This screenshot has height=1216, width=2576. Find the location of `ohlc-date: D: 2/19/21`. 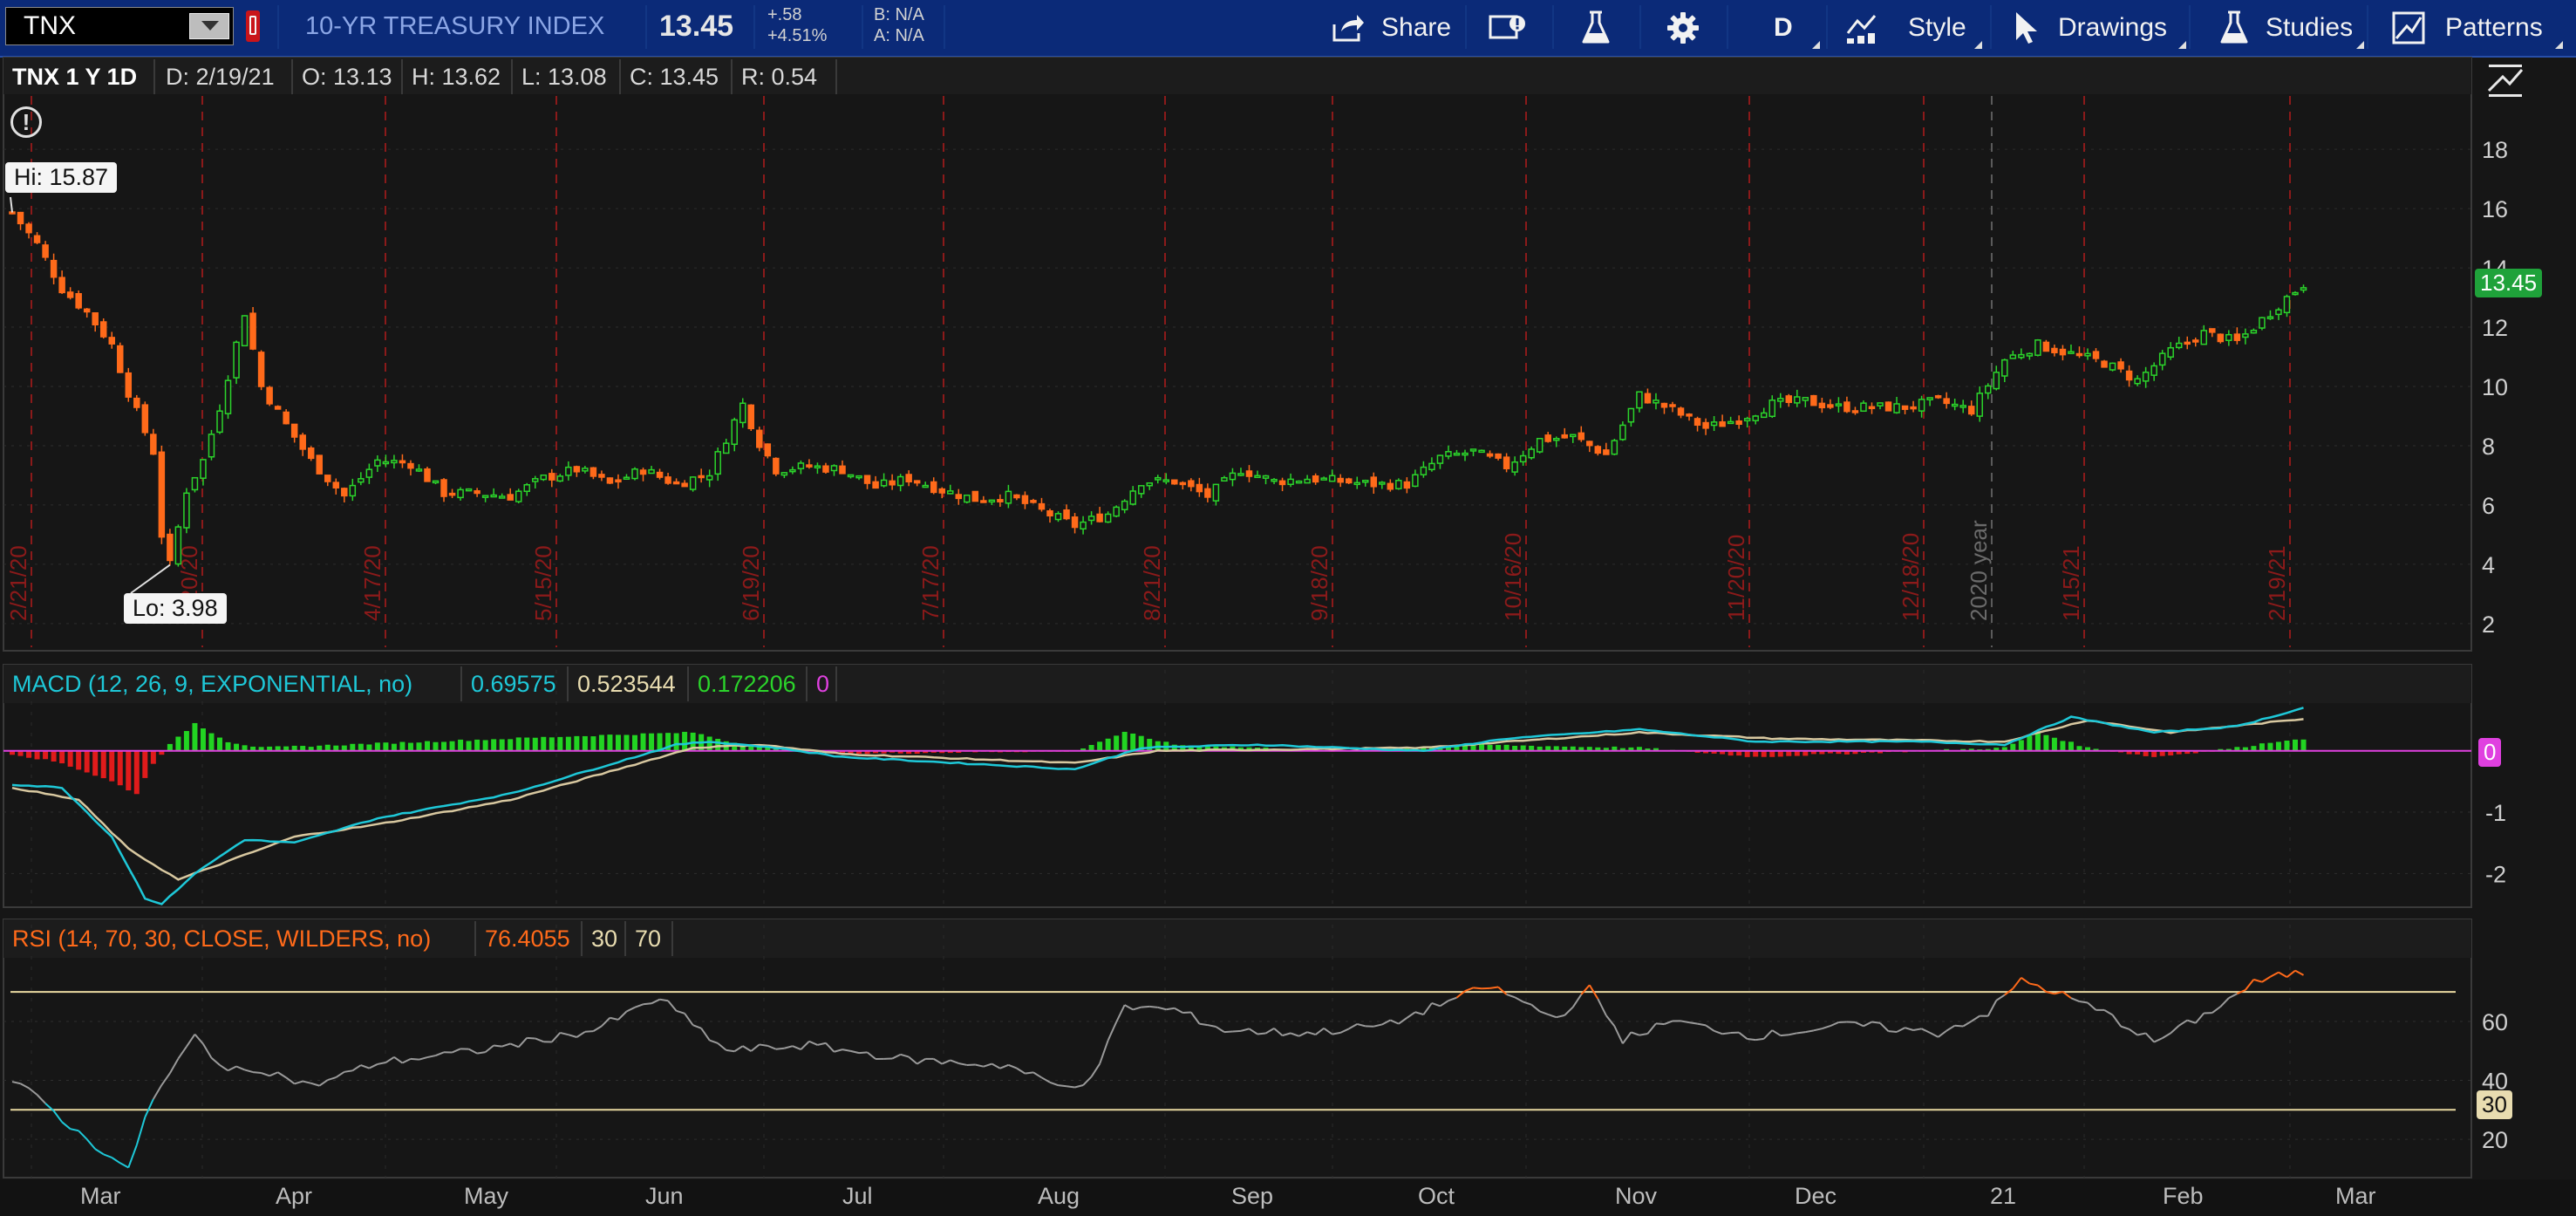

ohlc-date: D: 2/19/21 is located at coordinates (225, 76).